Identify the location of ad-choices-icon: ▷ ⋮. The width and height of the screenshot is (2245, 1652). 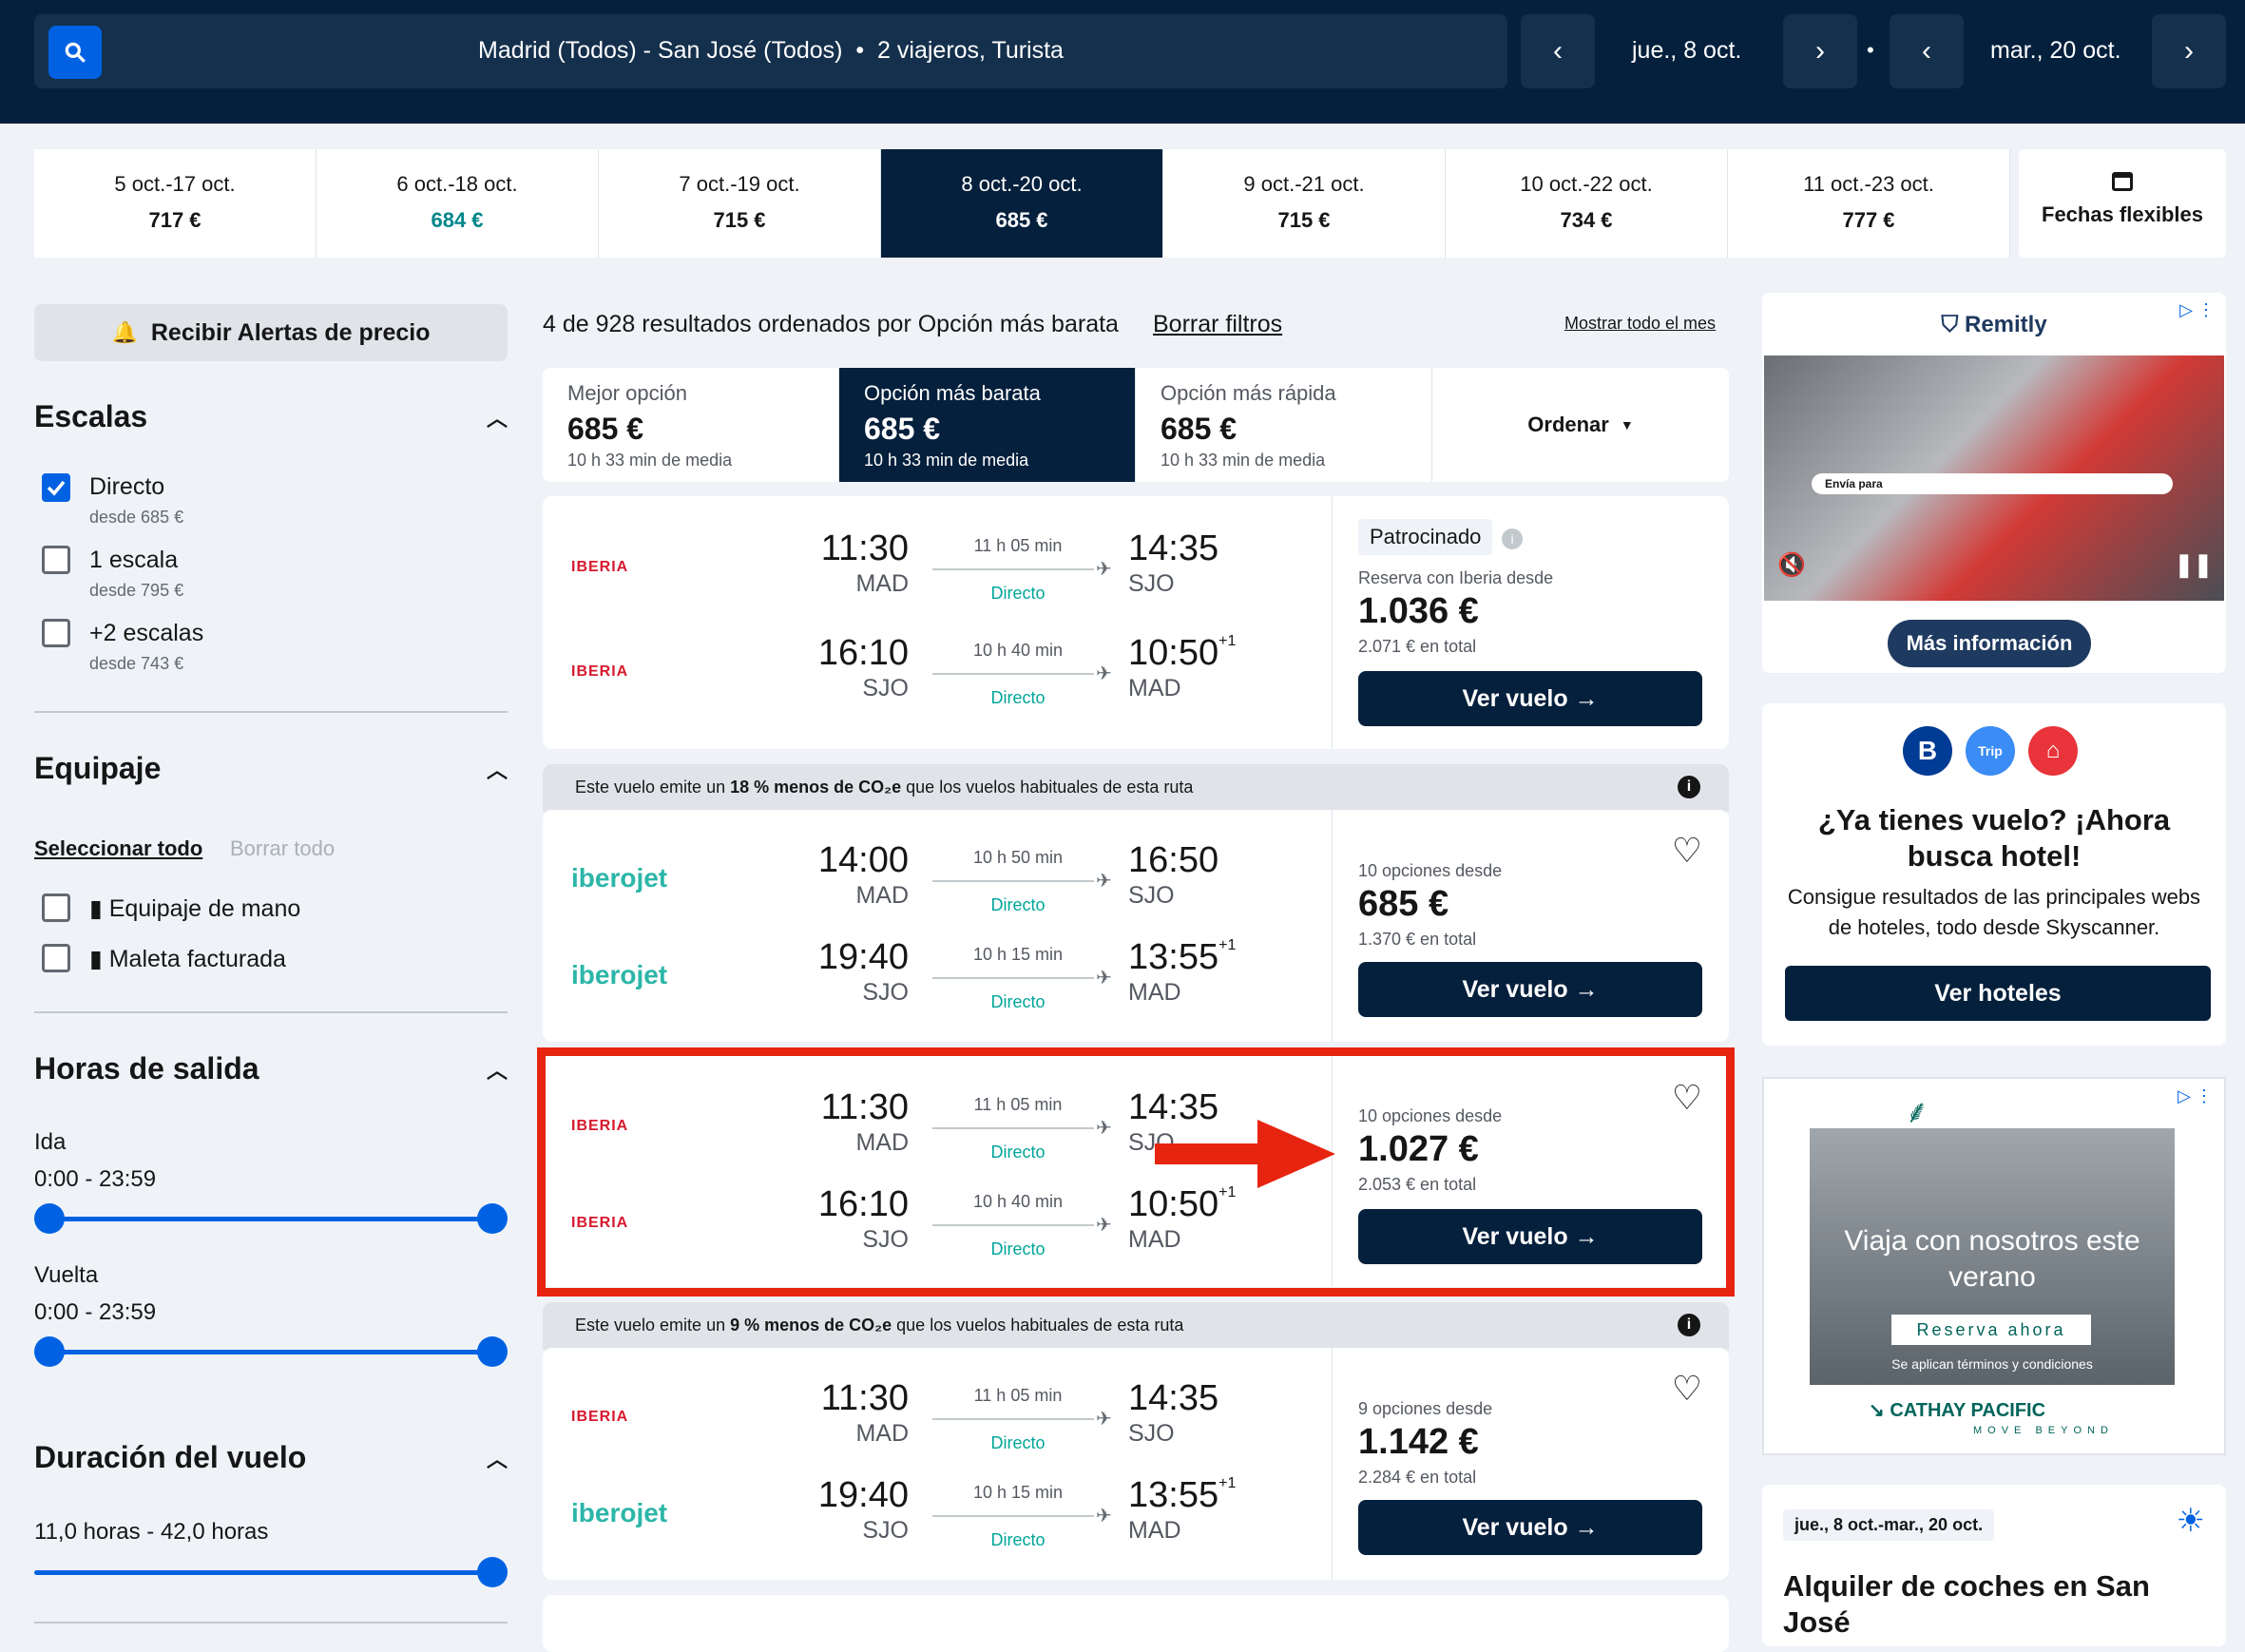
(2195, 1096).